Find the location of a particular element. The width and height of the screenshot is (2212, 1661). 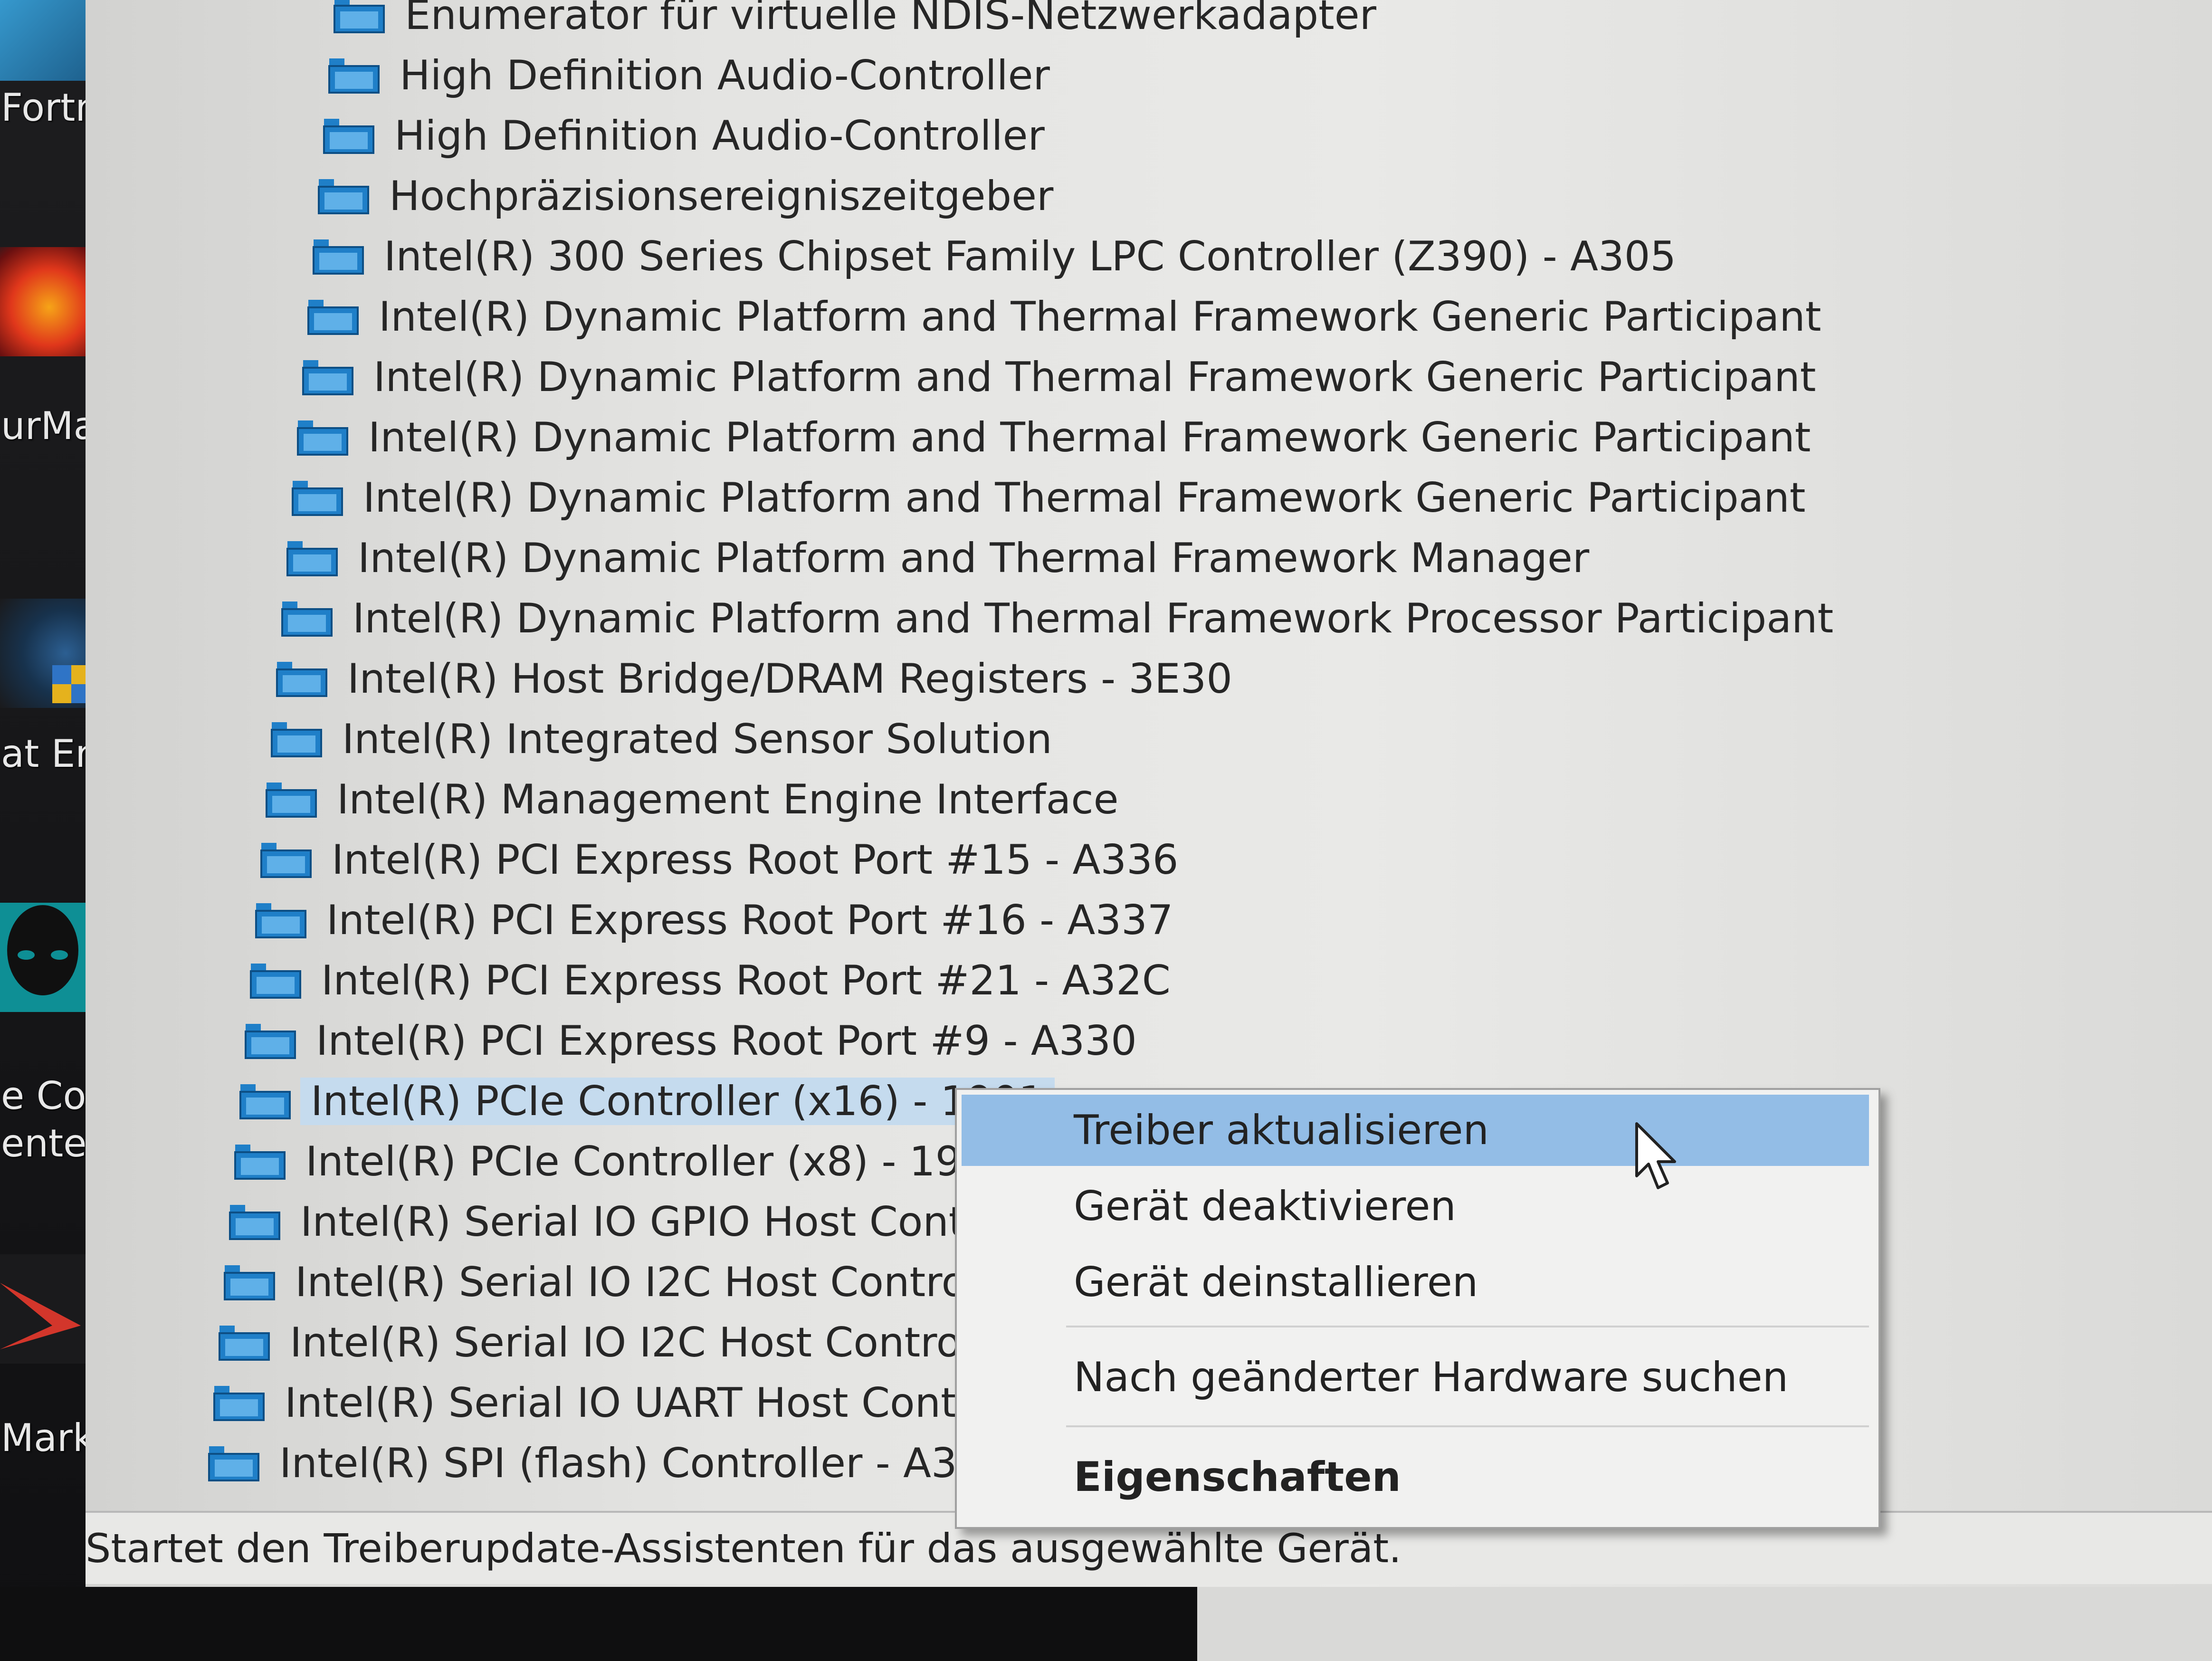

device-tree-item-label: Intel(R) PCI Express Root Port #9 - A330 is located at coordinates (726, 1041).